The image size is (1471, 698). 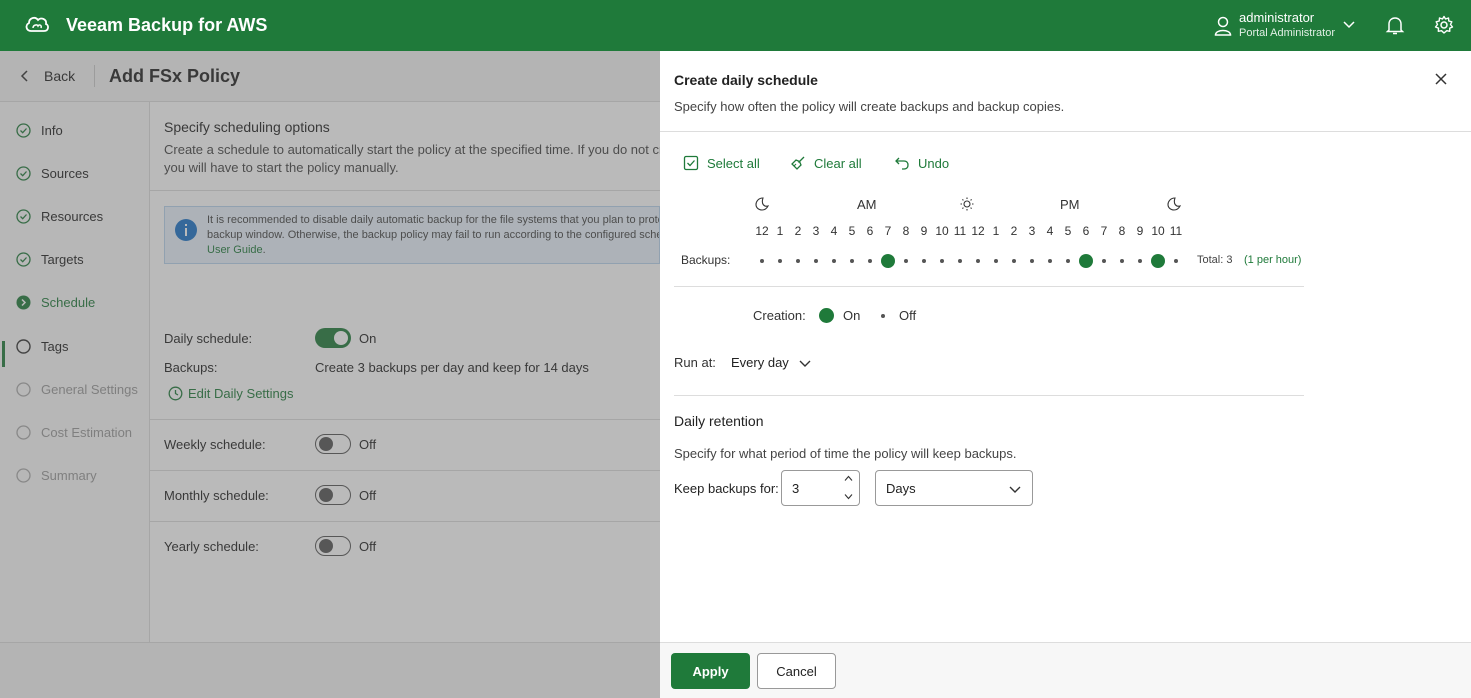 What do you see at coordinates (726, 488) in the screenshot?
I see `keep-backups-label: Keep backups for:` at bounding box center [726, 488].